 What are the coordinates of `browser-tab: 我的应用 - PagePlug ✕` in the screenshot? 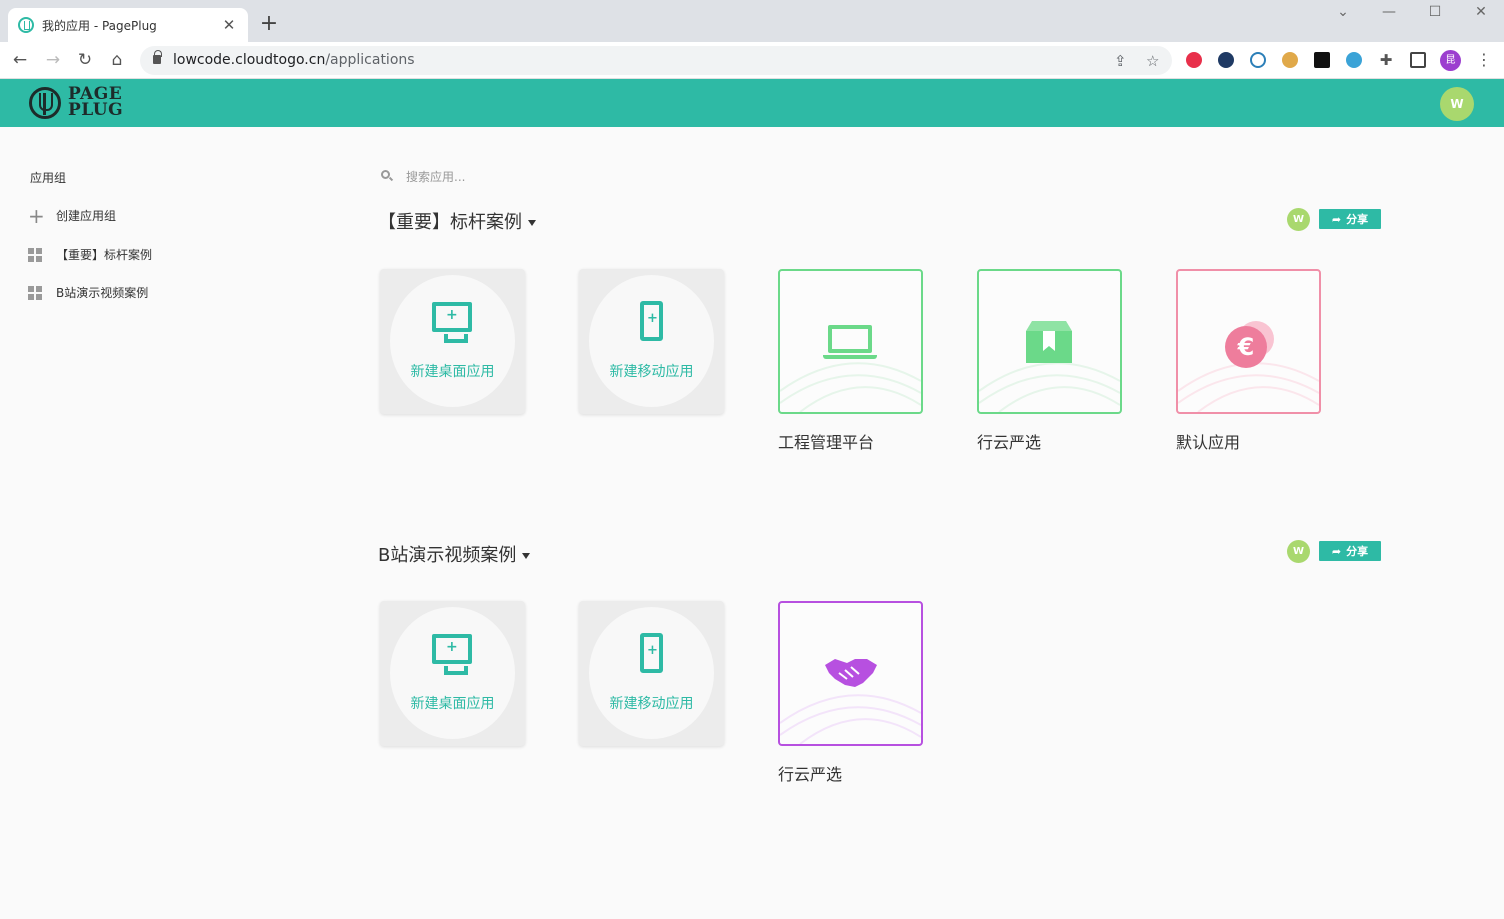 It's located at (128, 25).